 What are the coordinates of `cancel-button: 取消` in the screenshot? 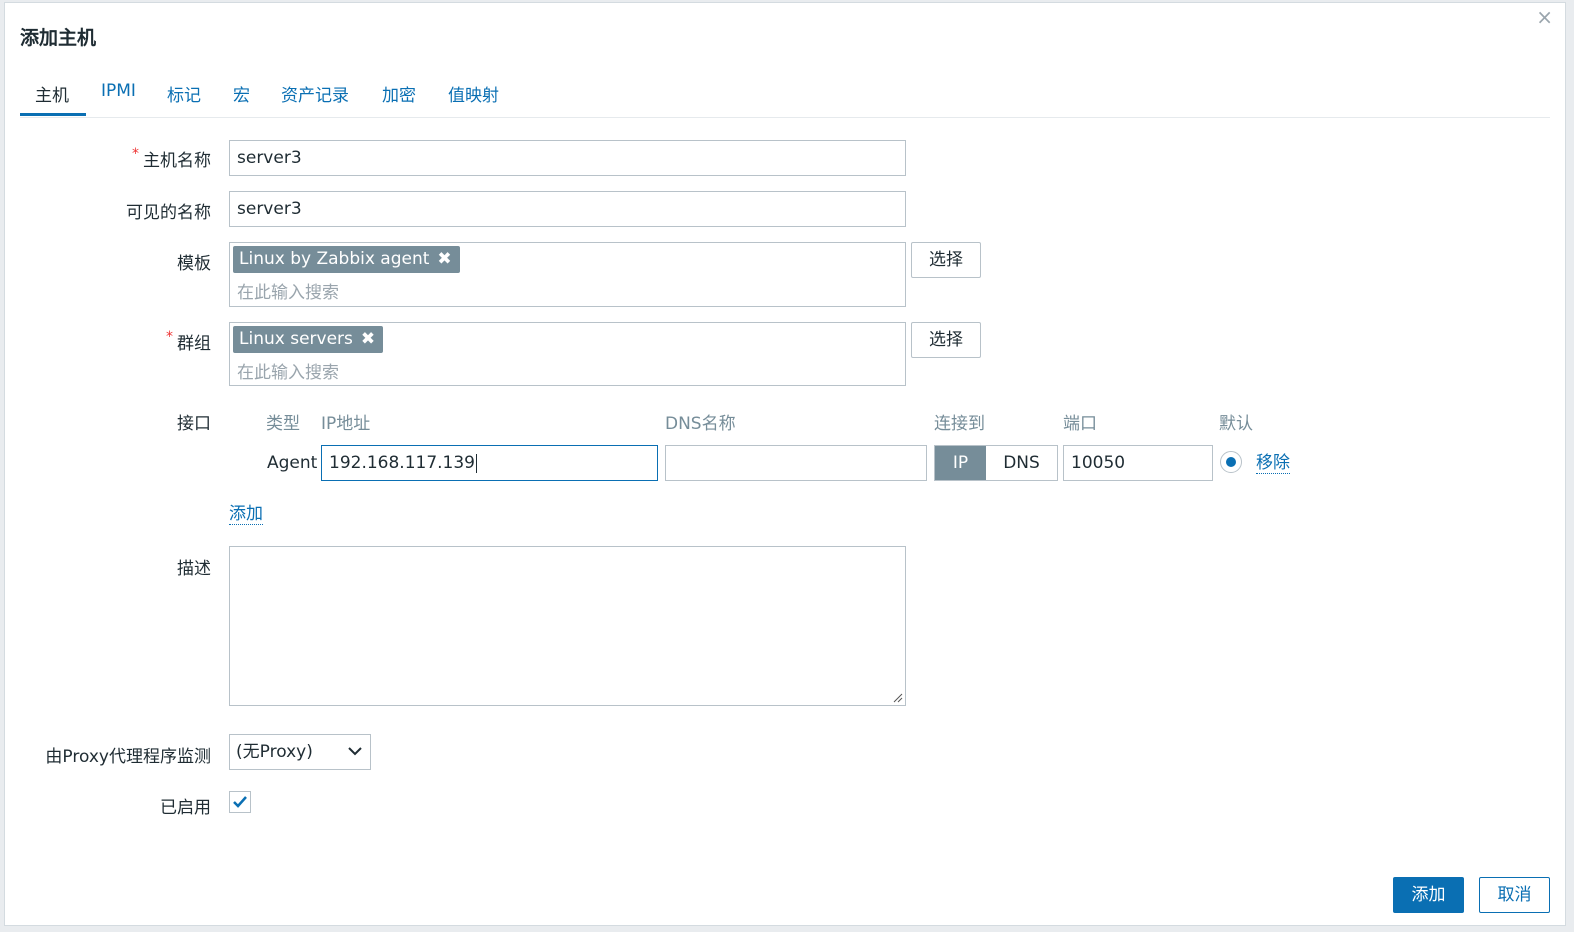 It's located at (1514, 895).